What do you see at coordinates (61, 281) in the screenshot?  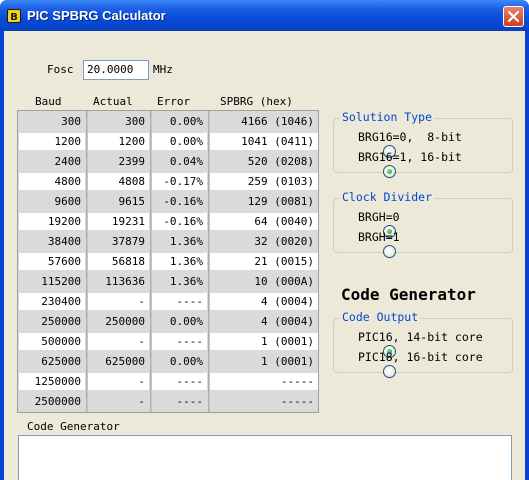 I see `table-cell-baud: 115200` at bounding box center [61, 281].